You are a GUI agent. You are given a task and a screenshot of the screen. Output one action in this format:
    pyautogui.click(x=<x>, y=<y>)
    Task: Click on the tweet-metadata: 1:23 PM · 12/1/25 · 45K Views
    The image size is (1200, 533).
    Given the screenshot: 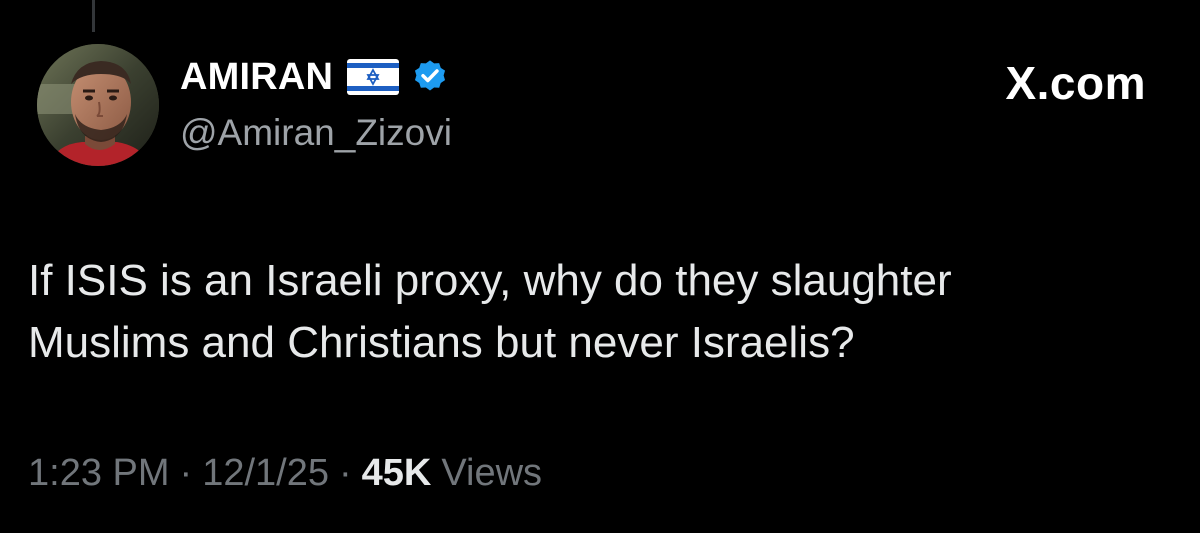 What is the action you would take?
    pyautogui.click(x=285, y=473)
    